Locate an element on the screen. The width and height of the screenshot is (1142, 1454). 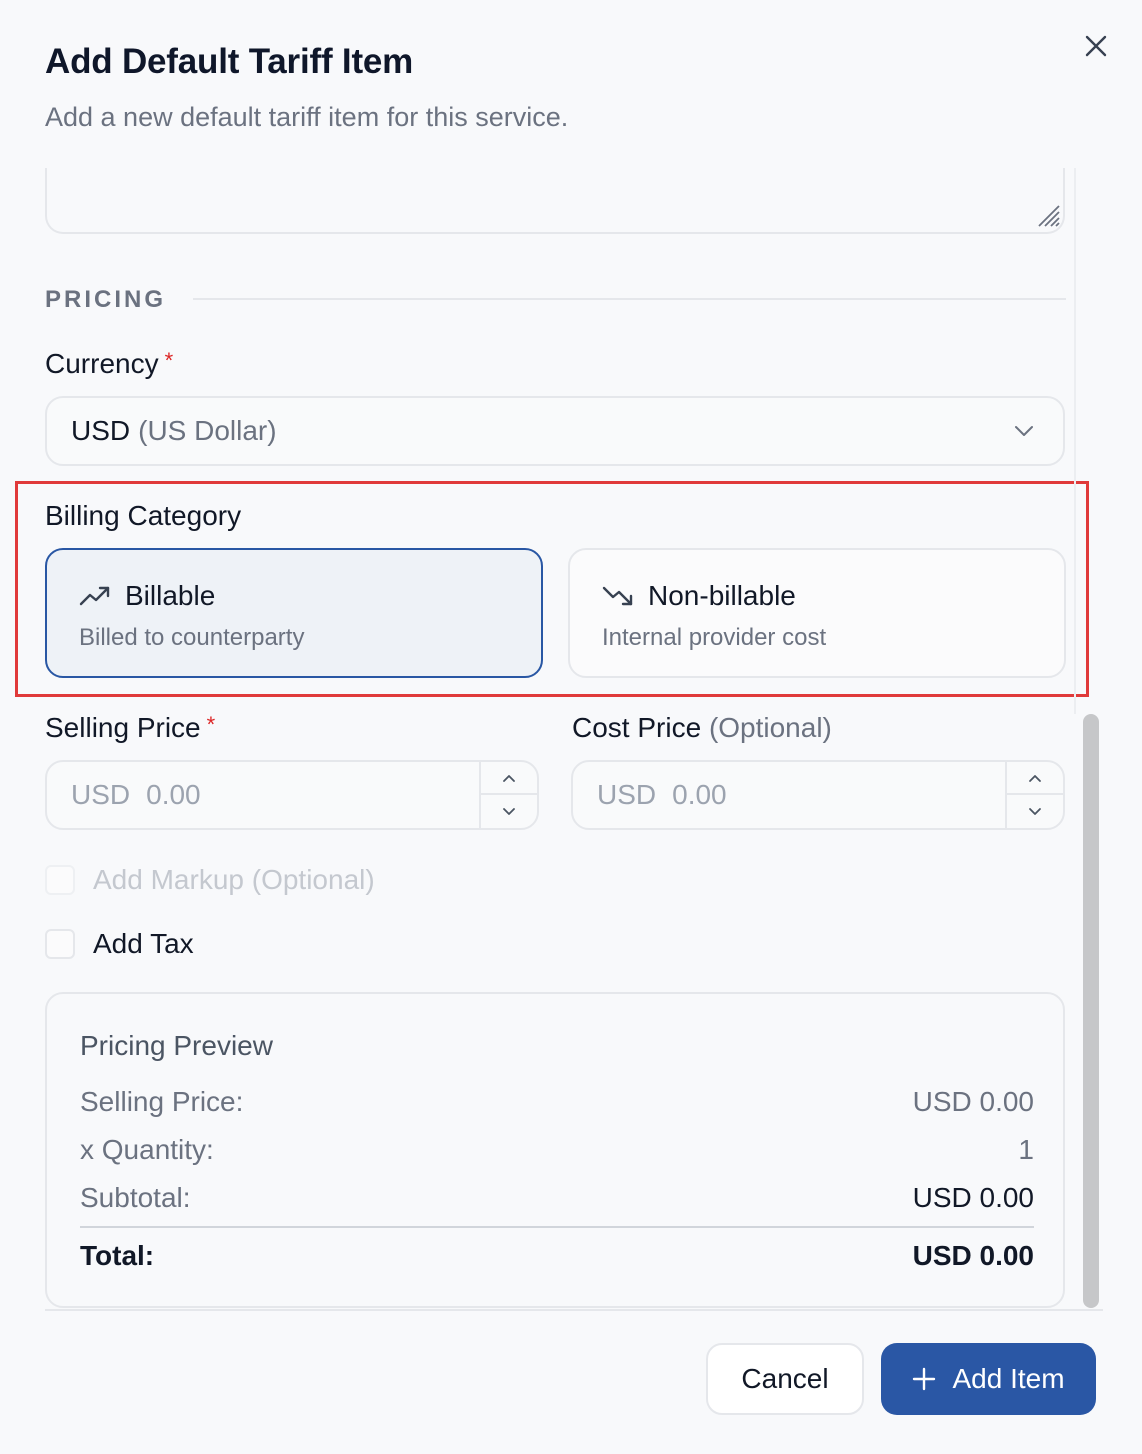
preview-row-label: Selling Price: is located at coordinates (162, 1101).